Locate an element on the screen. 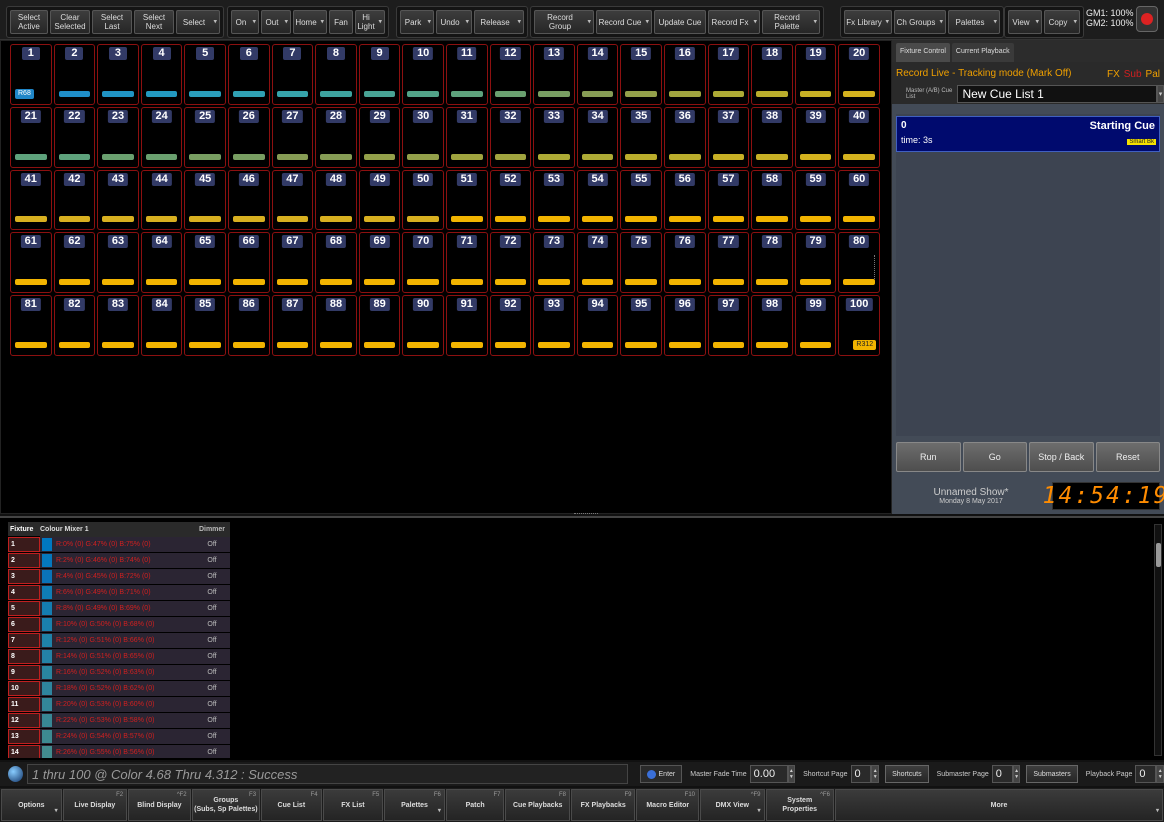  fixture-cell: 73 is located at coordinates (554, 263).